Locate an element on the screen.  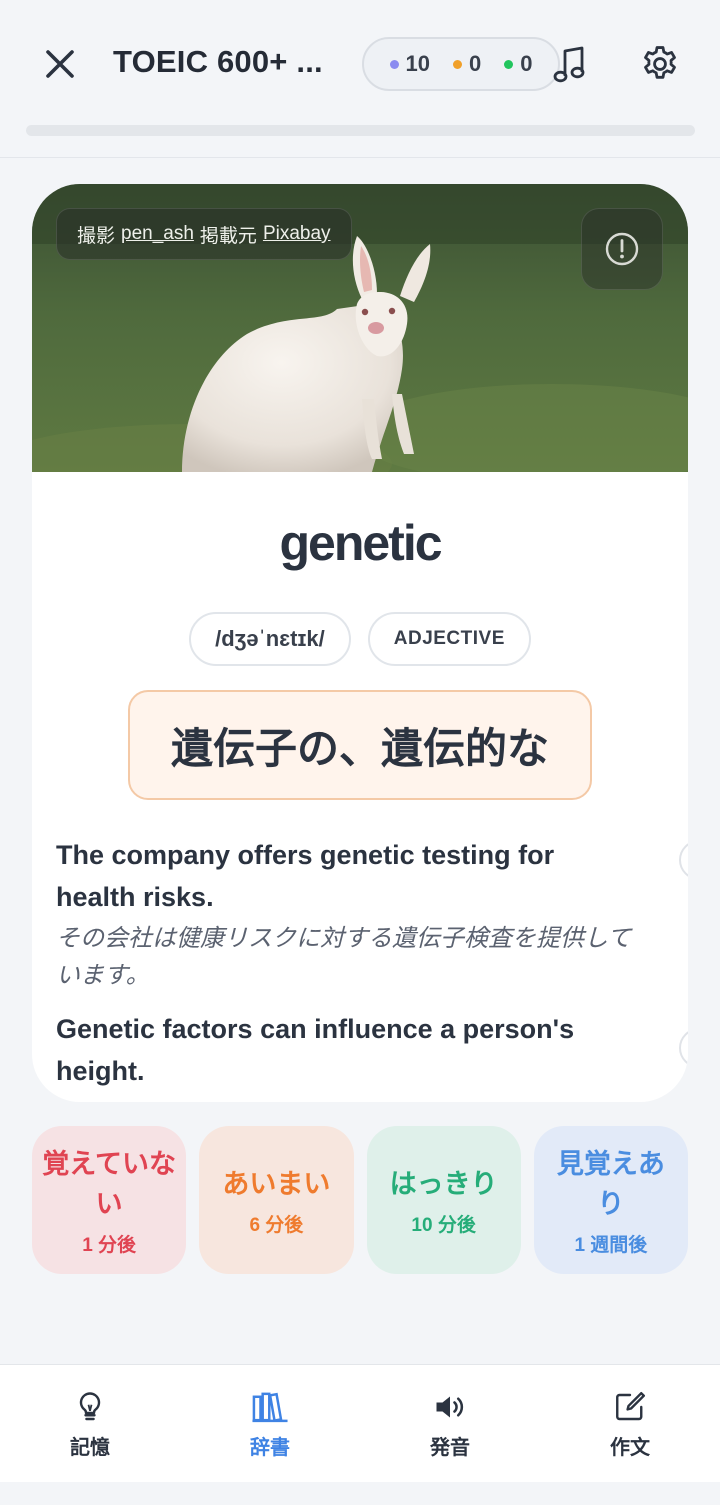
answer-label: 覚えていない is located at coordinates (109, 1183).